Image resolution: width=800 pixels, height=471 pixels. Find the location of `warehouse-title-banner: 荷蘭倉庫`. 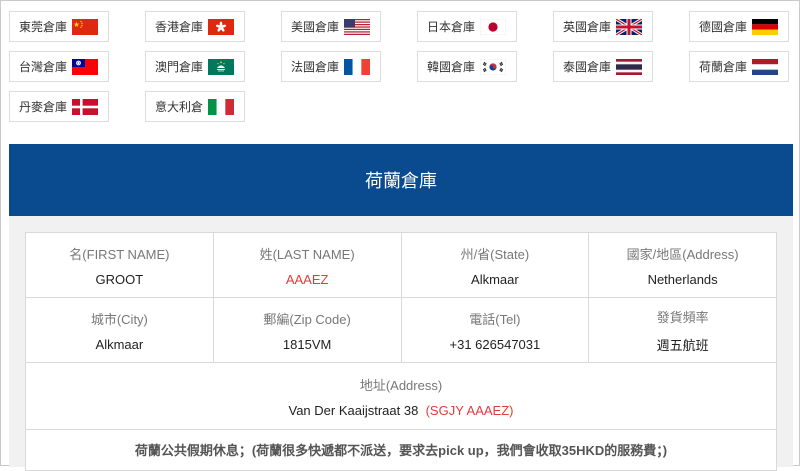

warehouse-title-banner: 荷蘭倉庫 is located at coordinates (401, 180).